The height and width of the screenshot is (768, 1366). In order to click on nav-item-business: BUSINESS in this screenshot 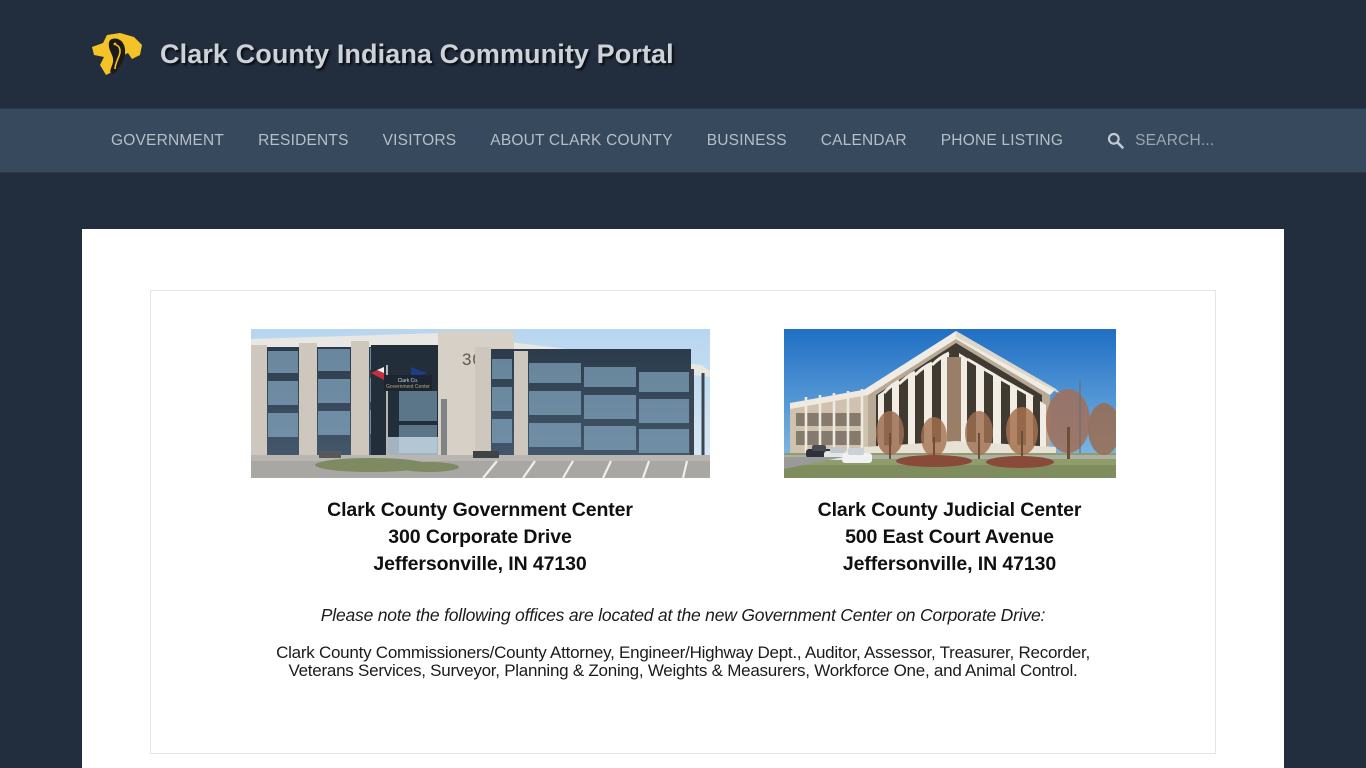, I will do `click(747, 140)`.